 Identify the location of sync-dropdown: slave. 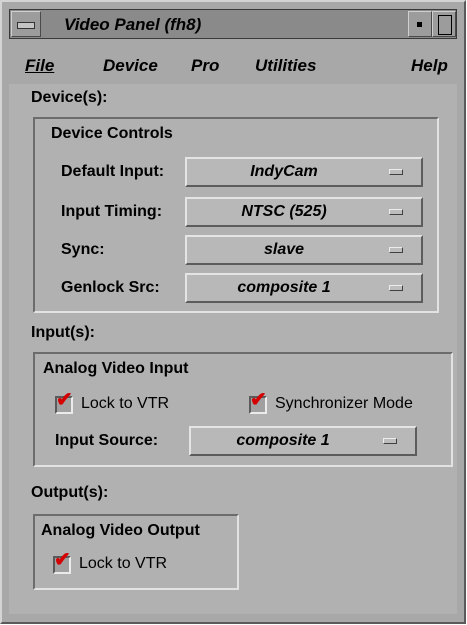
(304, 250).